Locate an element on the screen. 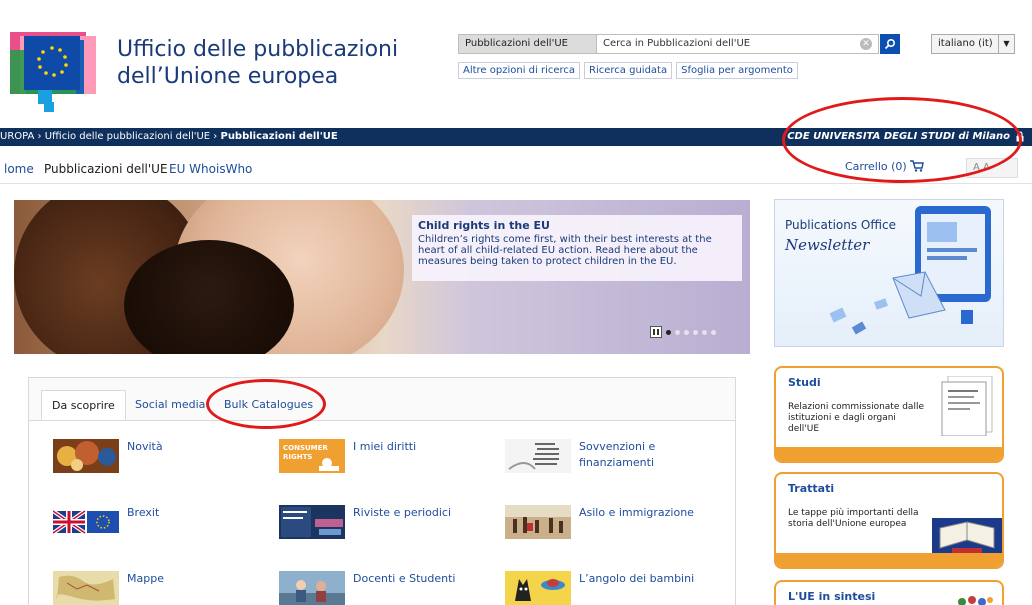 This screenshot has height=605, width=1032. user-account-name: CDE UNIVERSITA DEGLI STUDI di Milano is located at coordinates (898, 137).